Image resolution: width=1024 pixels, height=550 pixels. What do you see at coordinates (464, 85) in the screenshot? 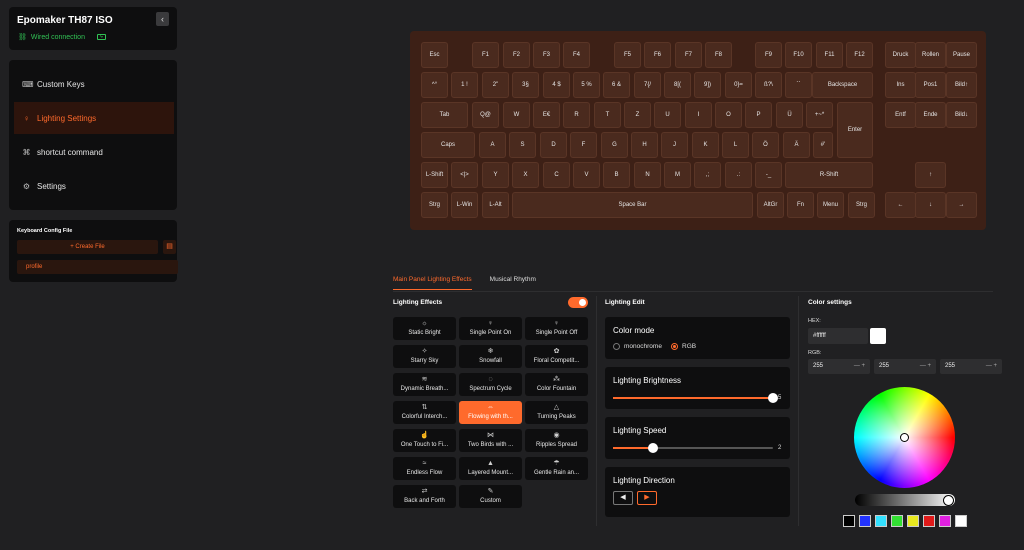
I see `key: 1 !` at bounding box center [464, 85].